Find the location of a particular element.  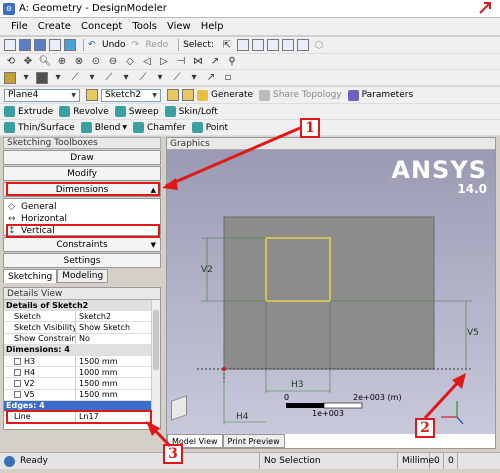

shaded-icon is located at coordinates (42, 77).